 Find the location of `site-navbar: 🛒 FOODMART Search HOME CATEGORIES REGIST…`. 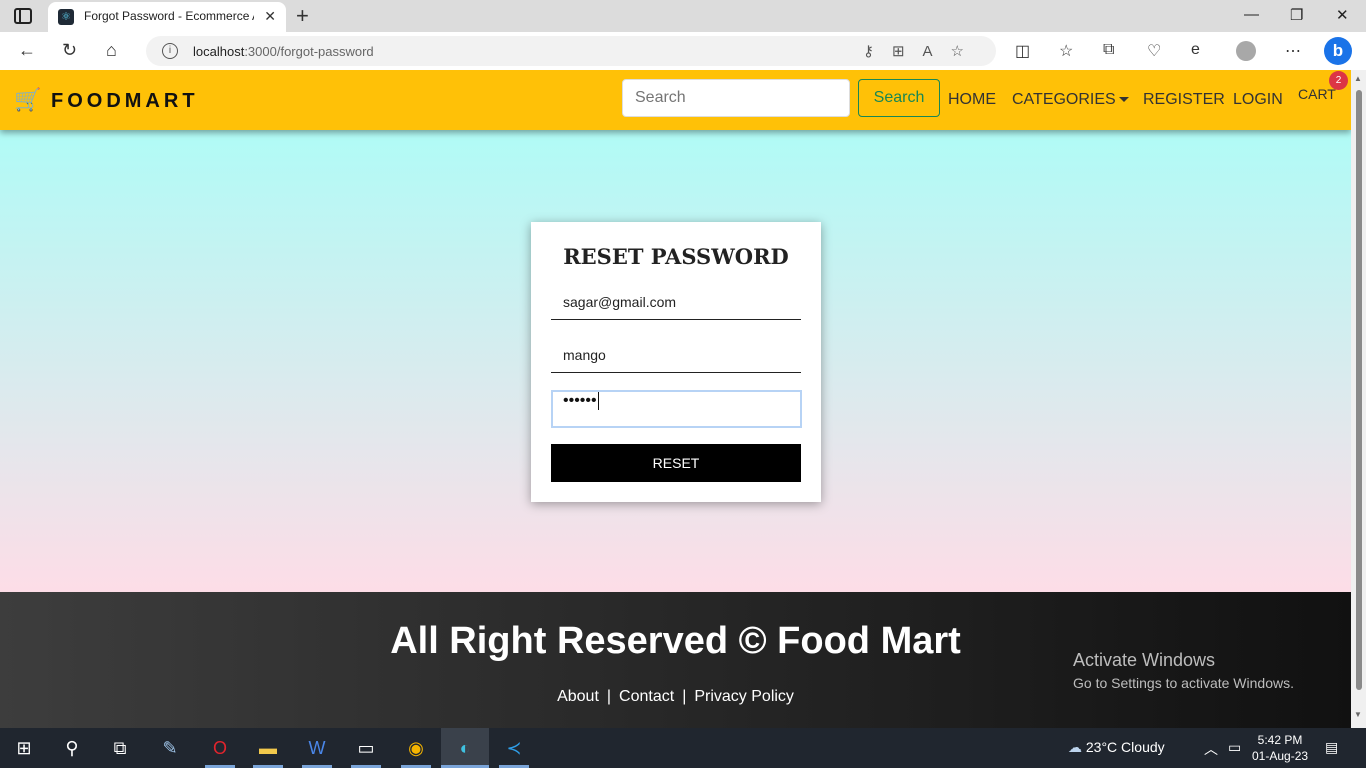

site-navbar: 🛒 FOODMART Search HOME CATEGORIES REGIST… is located at coordinates (675, 100).